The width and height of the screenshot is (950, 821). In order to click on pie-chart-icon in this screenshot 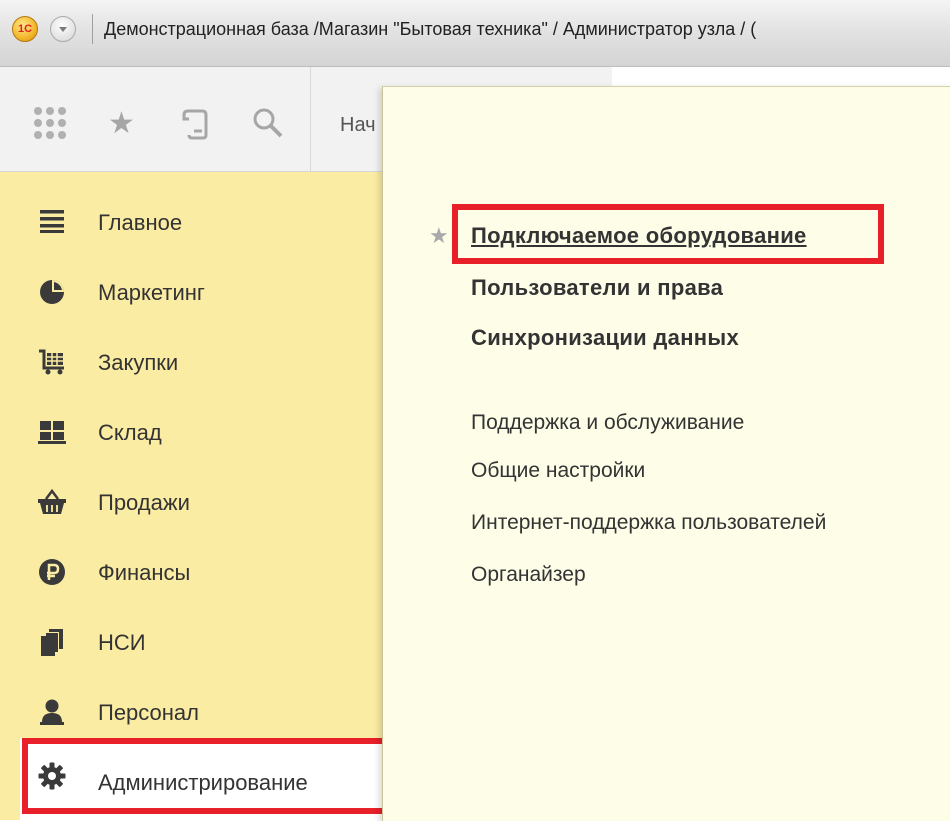, I will do `click(52, 294)`.